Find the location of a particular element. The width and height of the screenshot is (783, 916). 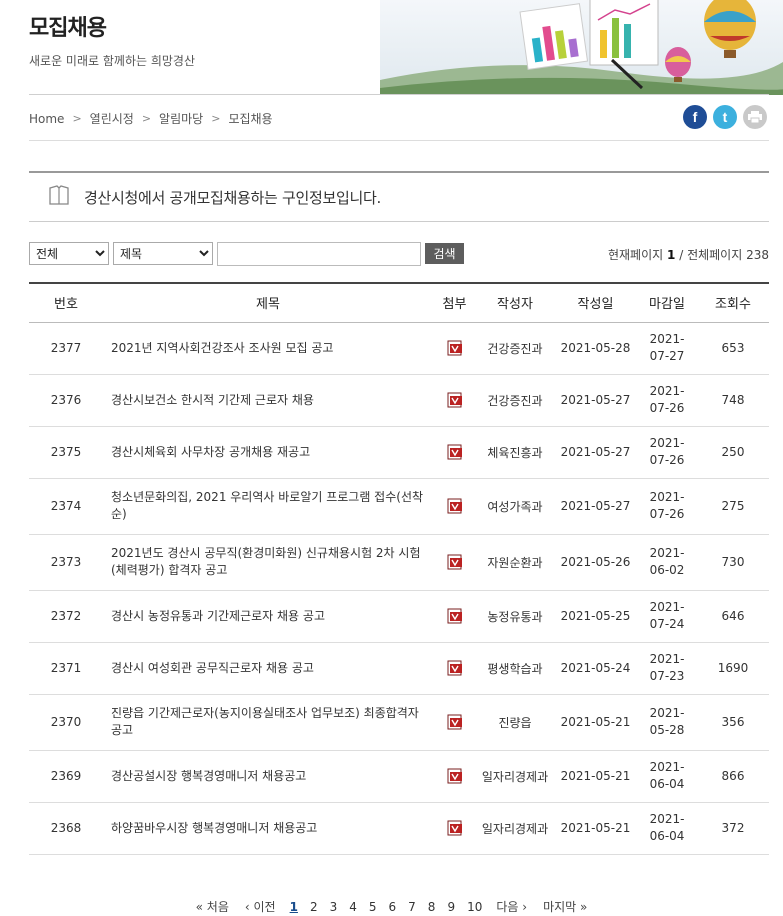

row-title-link: 경산시 농정유통과 기간제근로자 채용 공고 is located at coordinates (268, 616).